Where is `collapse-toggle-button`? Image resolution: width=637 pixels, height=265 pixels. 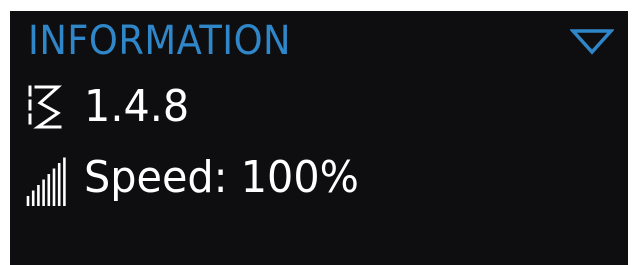 collapse-toggle-button is located at coordinates (592, 42).